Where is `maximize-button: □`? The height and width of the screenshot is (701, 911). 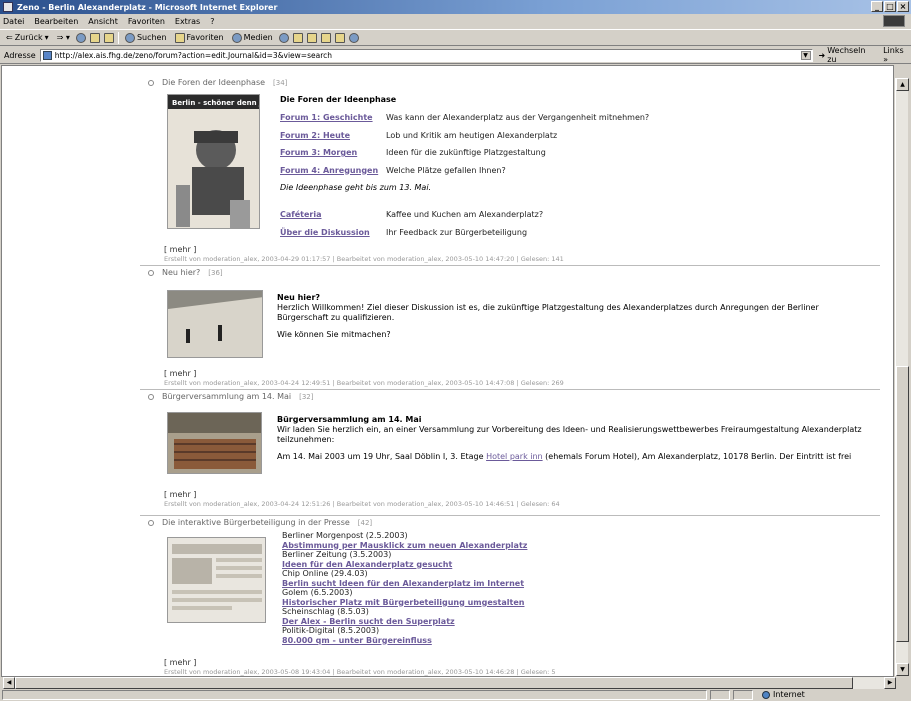
maximize-button: □ is located at coordinates (890, 6).